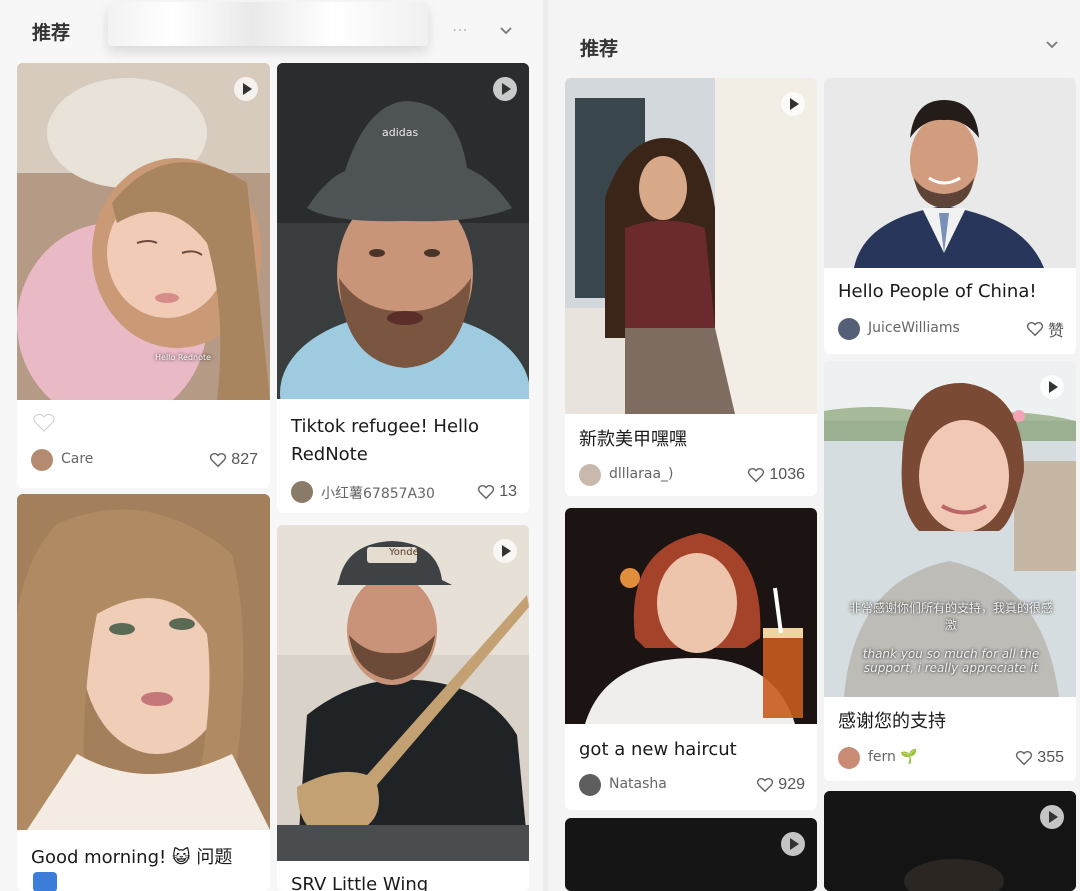  What do you see at coordinates (951, 758) in the screenshot?
I see `card-meta: fern 🌱 355` at bounding box center [951, 758].